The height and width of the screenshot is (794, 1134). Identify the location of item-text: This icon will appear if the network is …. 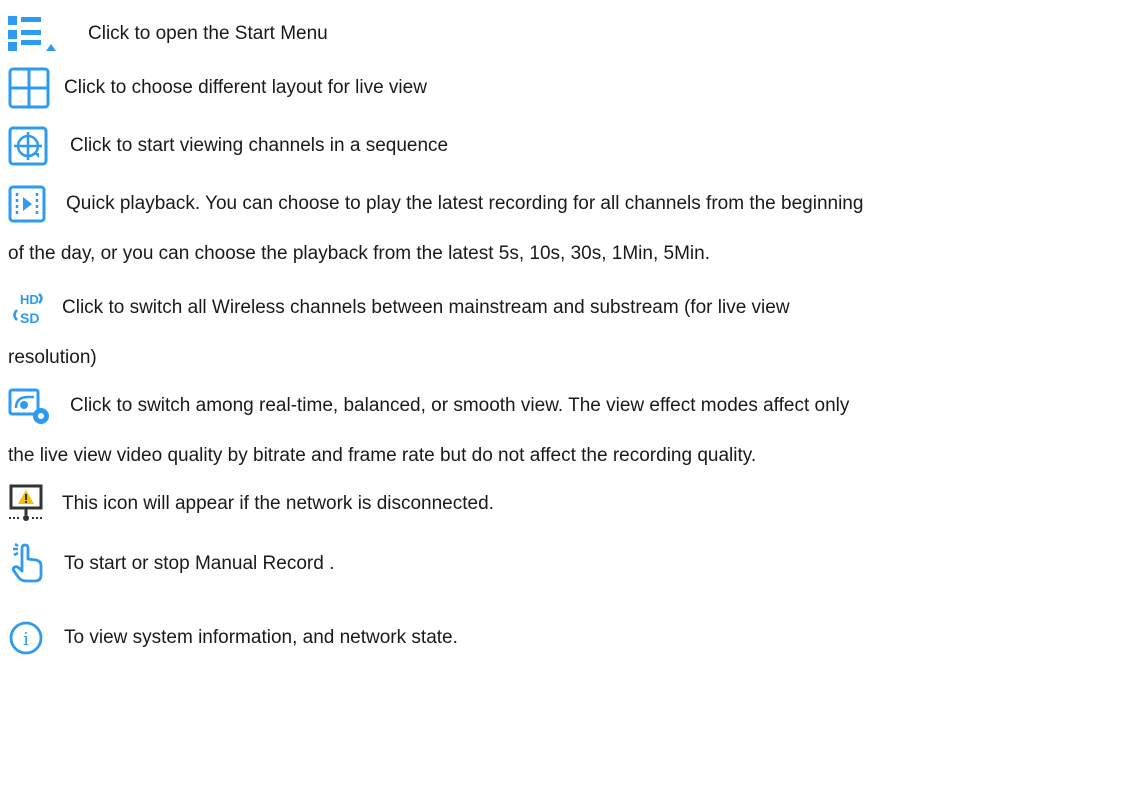
(278, 503).